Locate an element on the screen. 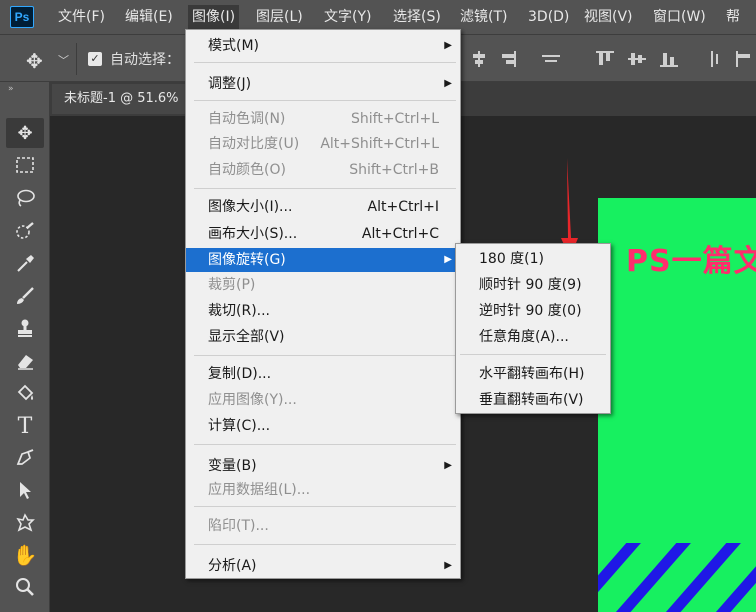 The height and width of the screenshot is (612, 756). move-tool-icon: ✥ is located at coordinates (25, 133).